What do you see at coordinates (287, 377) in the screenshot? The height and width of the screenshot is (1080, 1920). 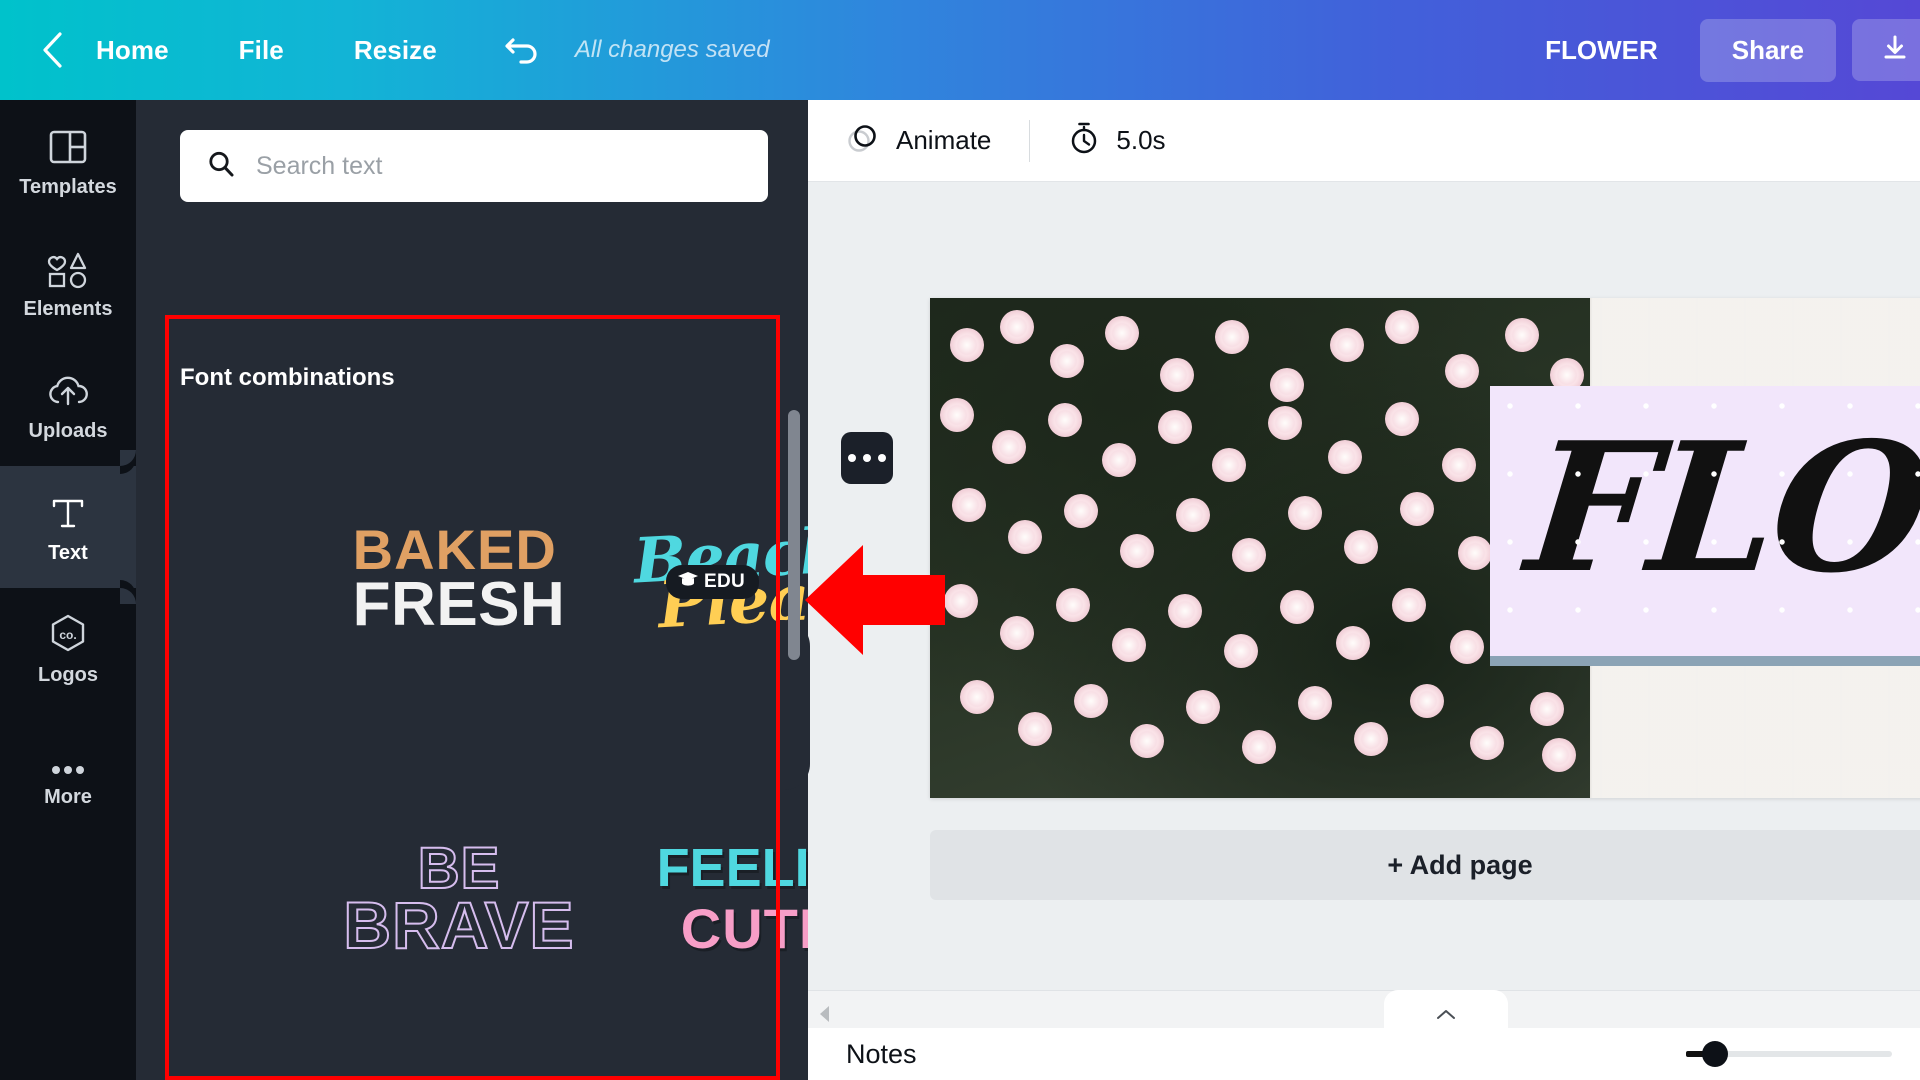 I see `panel-section-heading: Font combinations` at bounding box center [287, 377].